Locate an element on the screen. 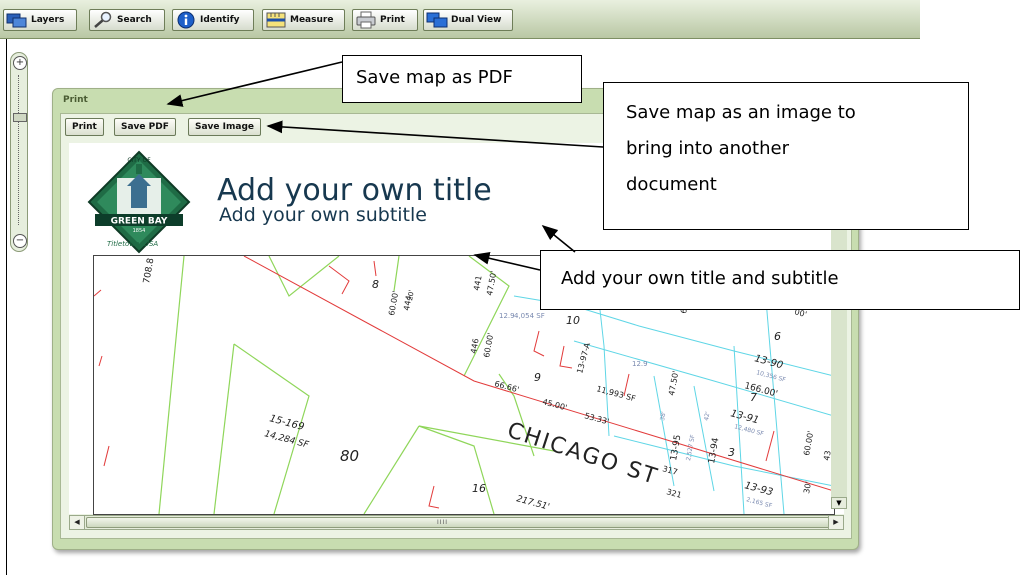 The width and height of the screenshot is (1029, 575). map-label: 217.51' is located at coordinates (532, 503).